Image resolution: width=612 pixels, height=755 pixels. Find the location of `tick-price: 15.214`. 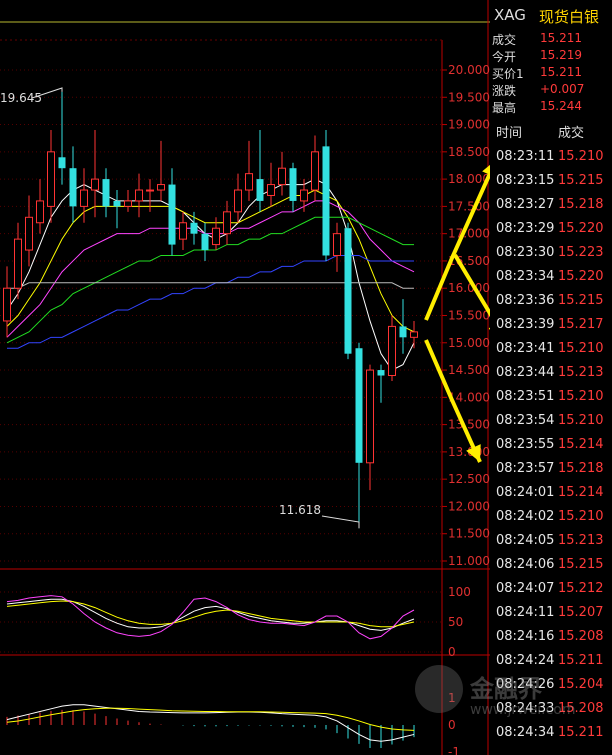

tick-price: 15.214 is located at coordinates (581, 444).